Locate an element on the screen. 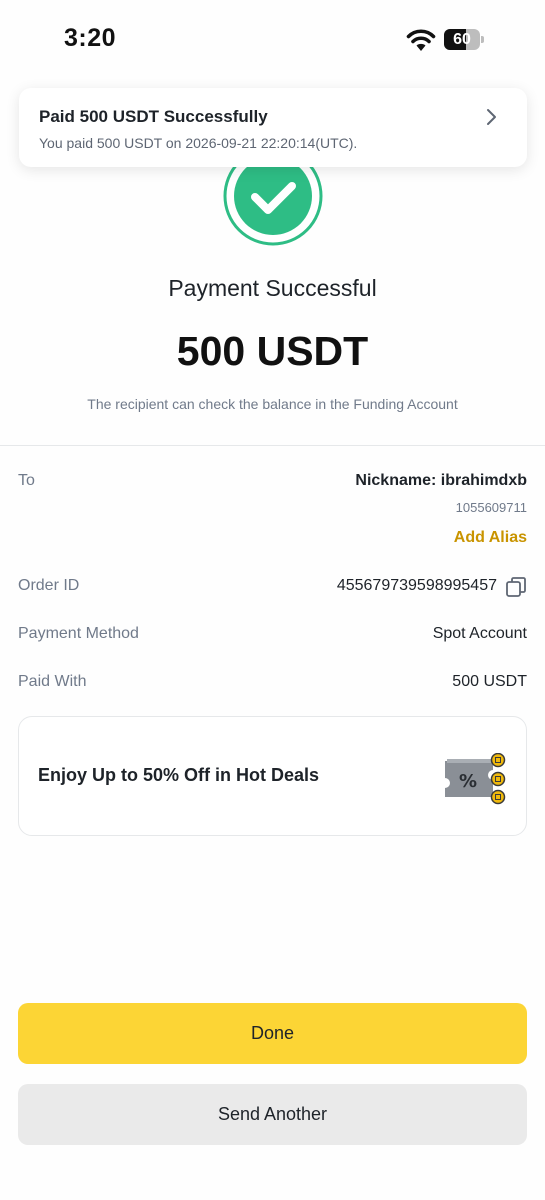  paid-with-label: Paid With is located at coordinates (52, 681).